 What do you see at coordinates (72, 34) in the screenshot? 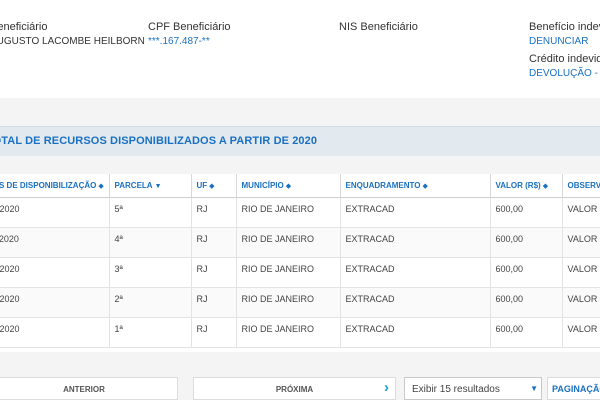
I see `beneficiary-name-field: Beneficiário AUGUSTO LACOMBE HEILBORN` at bounding box center [72, 34].